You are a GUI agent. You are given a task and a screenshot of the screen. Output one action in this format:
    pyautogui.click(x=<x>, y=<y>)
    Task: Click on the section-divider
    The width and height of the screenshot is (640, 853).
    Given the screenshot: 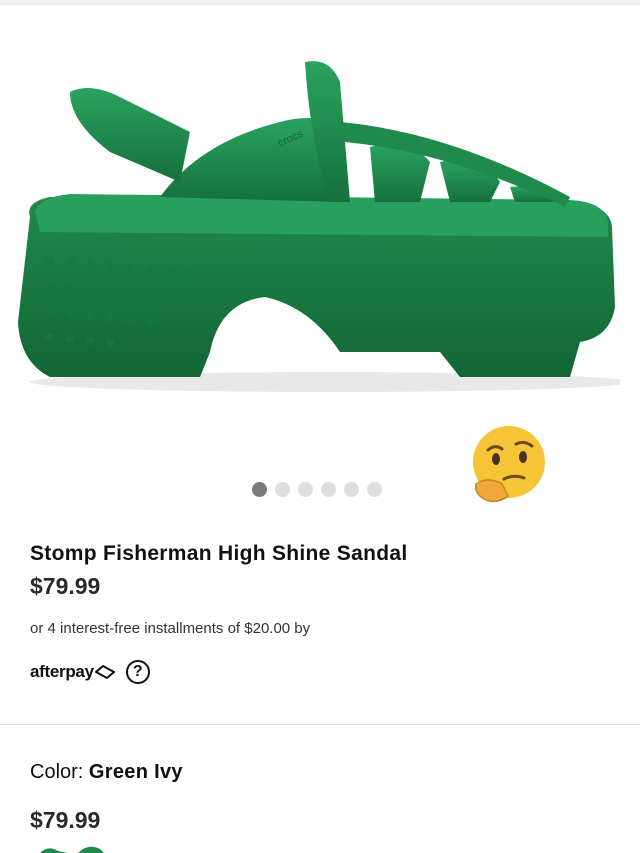 What is the action you would take?
    pyautogui.click(x=320, y=724)
    